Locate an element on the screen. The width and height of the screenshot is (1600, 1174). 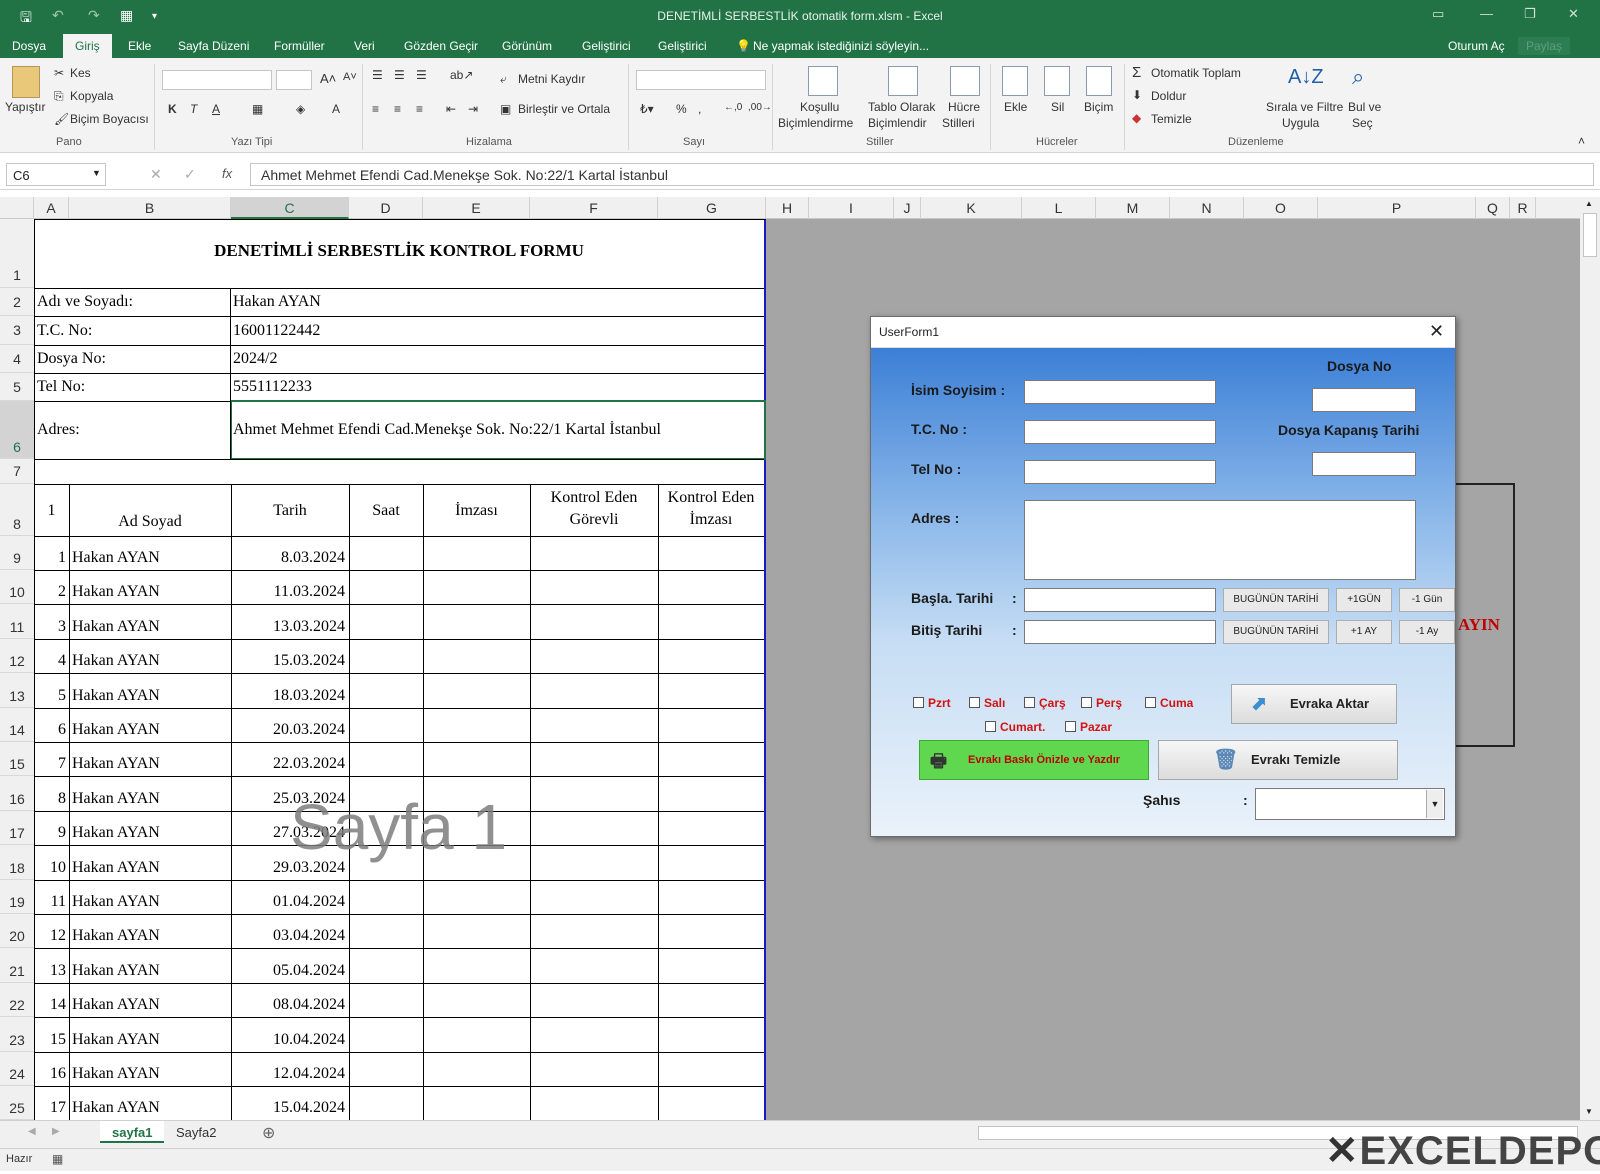
increase-decimal-icon: ←,0 is located at coordinates (733, 107).